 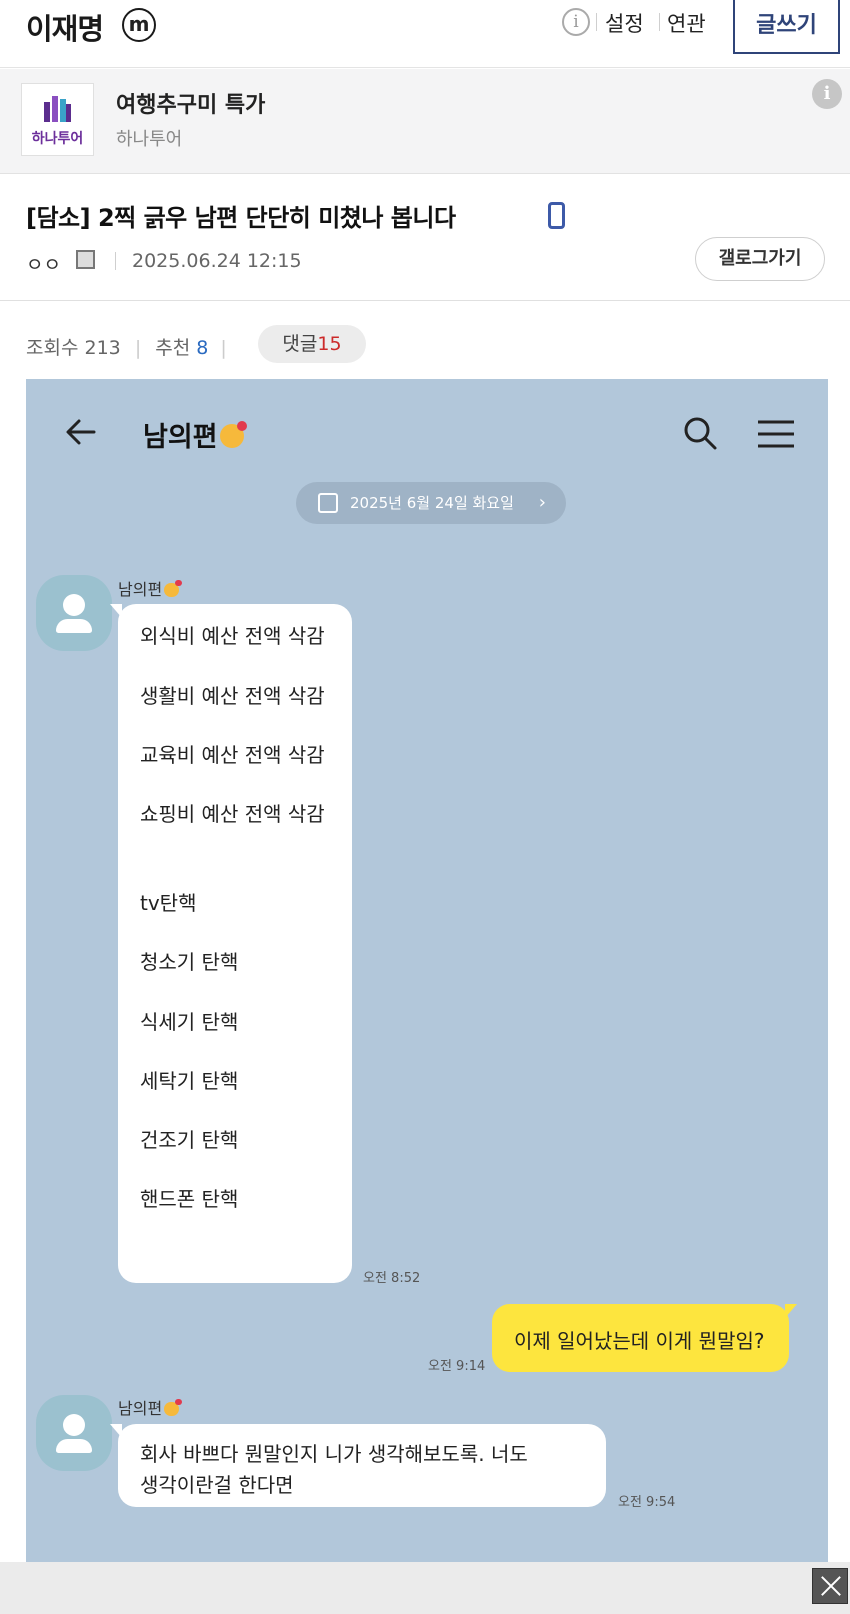 I want to click on message-bubble: 회사 바쁘다 뭔말인지 니가 생각해보도록. 너도 생각이란걸 한다면, so click(x=358, y=1465).